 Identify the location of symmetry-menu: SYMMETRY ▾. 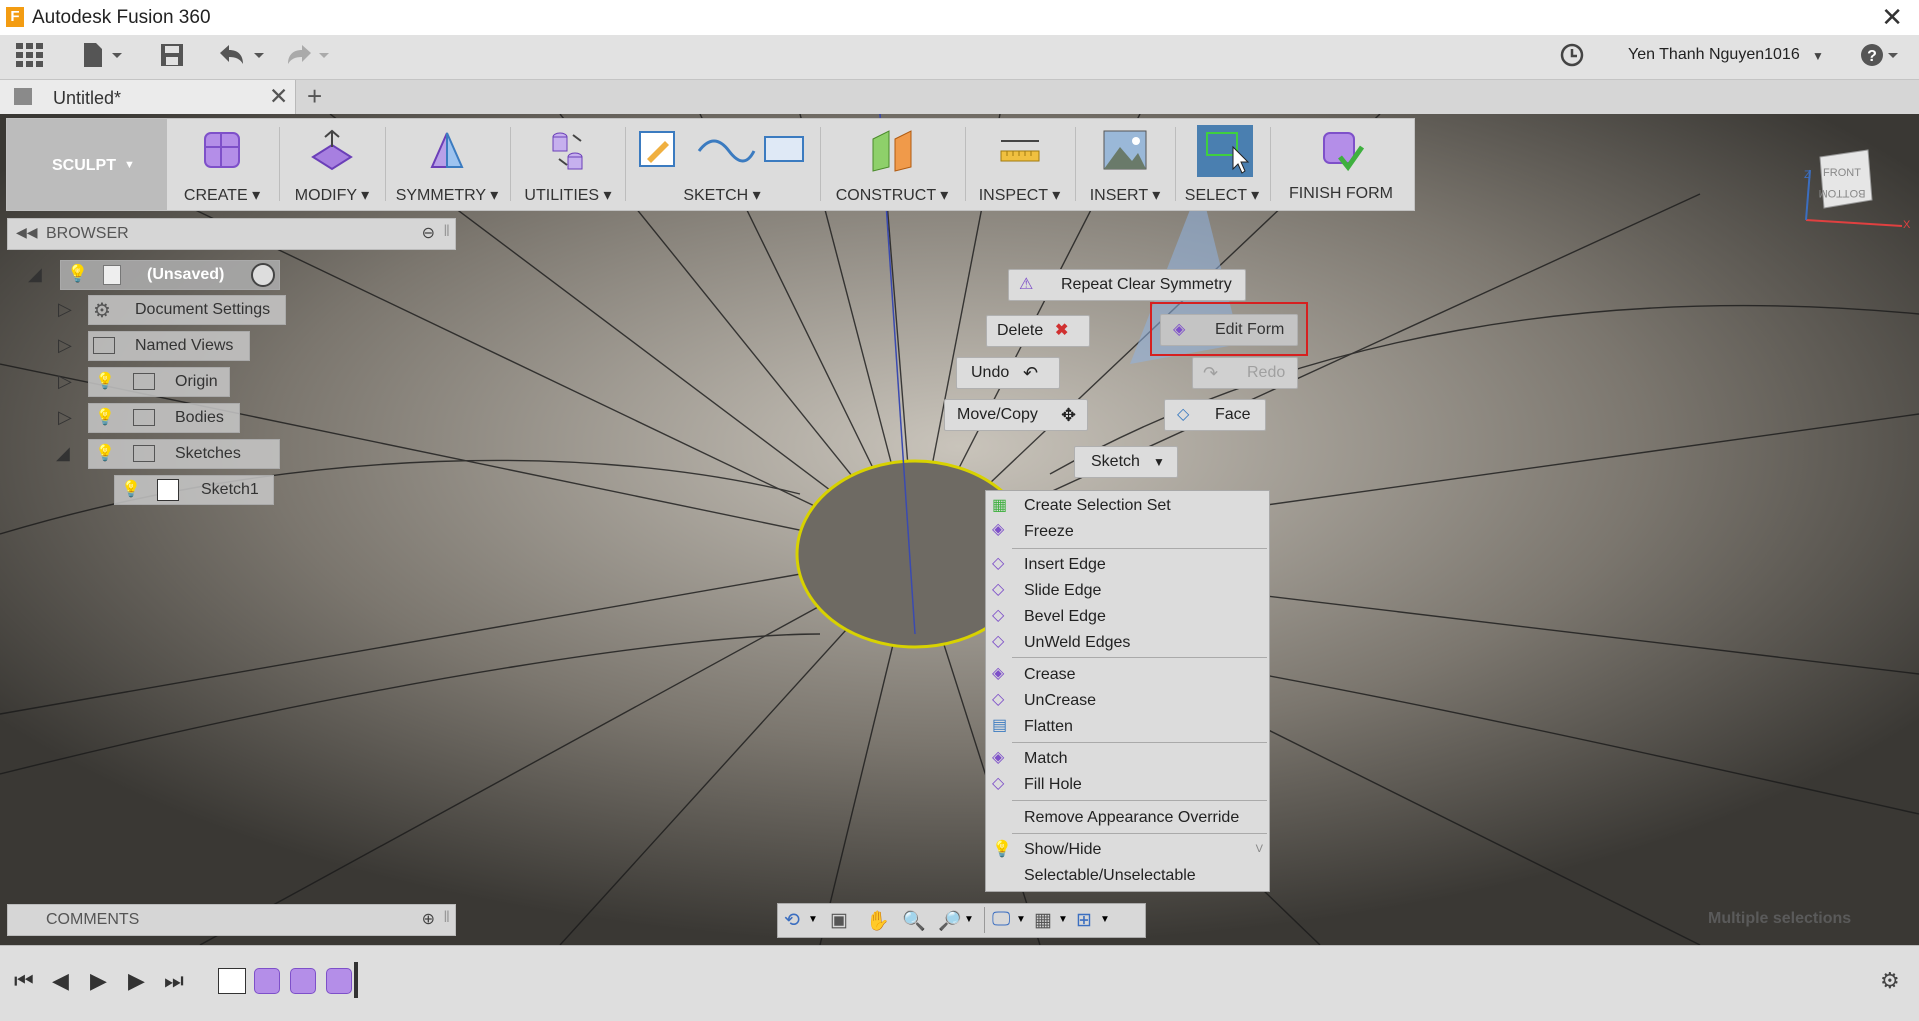
(447, 166).